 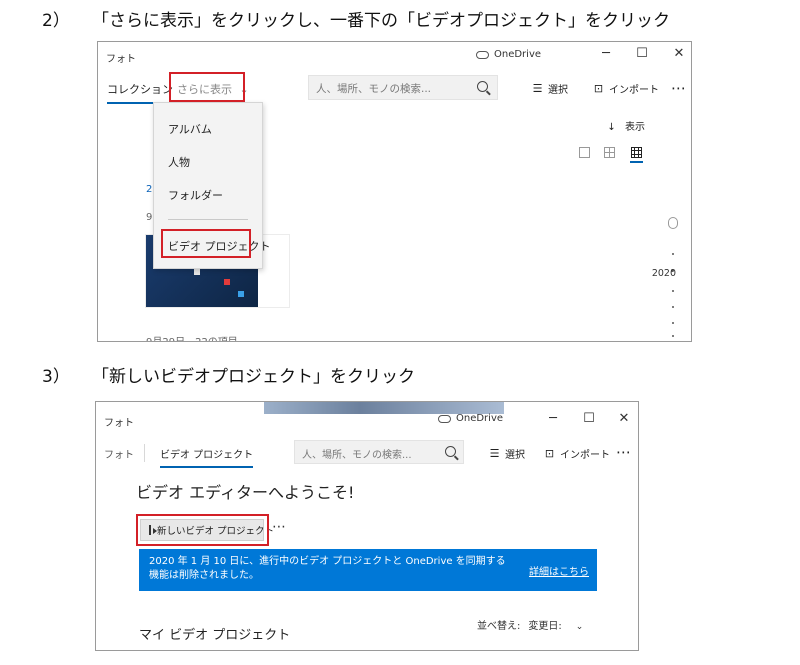 What do you see at coordinates (179, 162) in the screenshot?
I see `menu-item-people: 人物` at bounding box center [179, 162].